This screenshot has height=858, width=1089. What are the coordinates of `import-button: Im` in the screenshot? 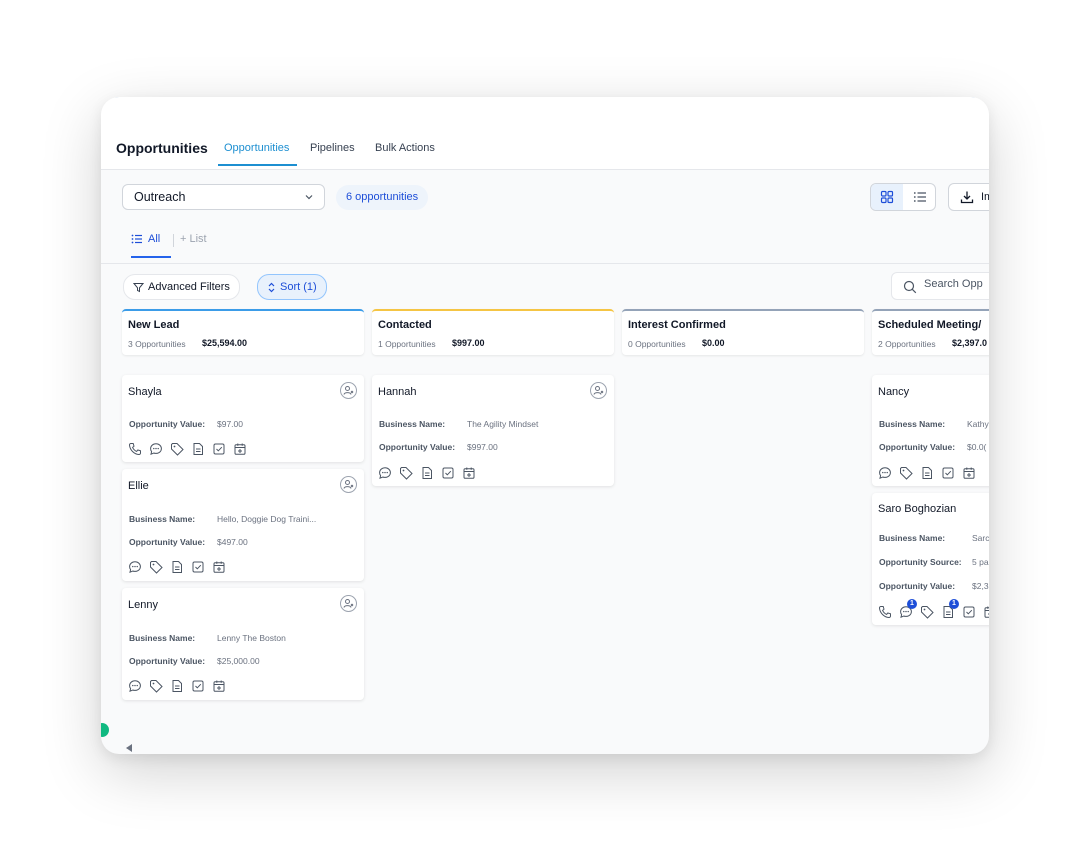 It's located at (968, 197).